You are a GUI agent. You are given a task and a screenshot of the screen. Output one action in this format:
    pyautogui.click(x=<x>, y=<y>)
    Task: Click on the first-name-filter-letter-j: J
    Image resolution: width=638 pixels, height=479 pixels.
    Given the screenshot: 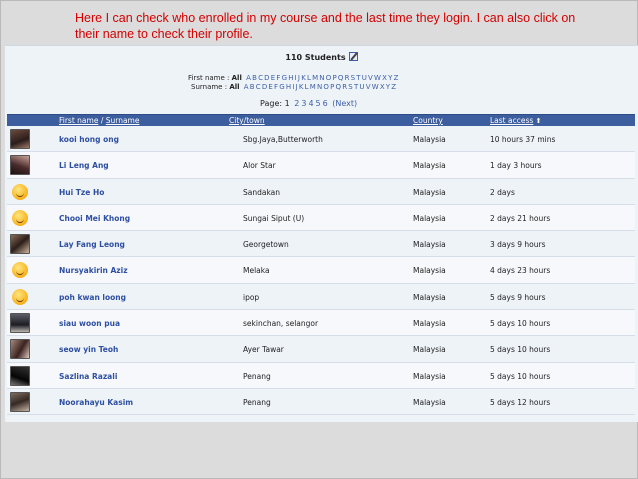 What is the action you would take?
    pyautogui.click(x=299, y=78)
    